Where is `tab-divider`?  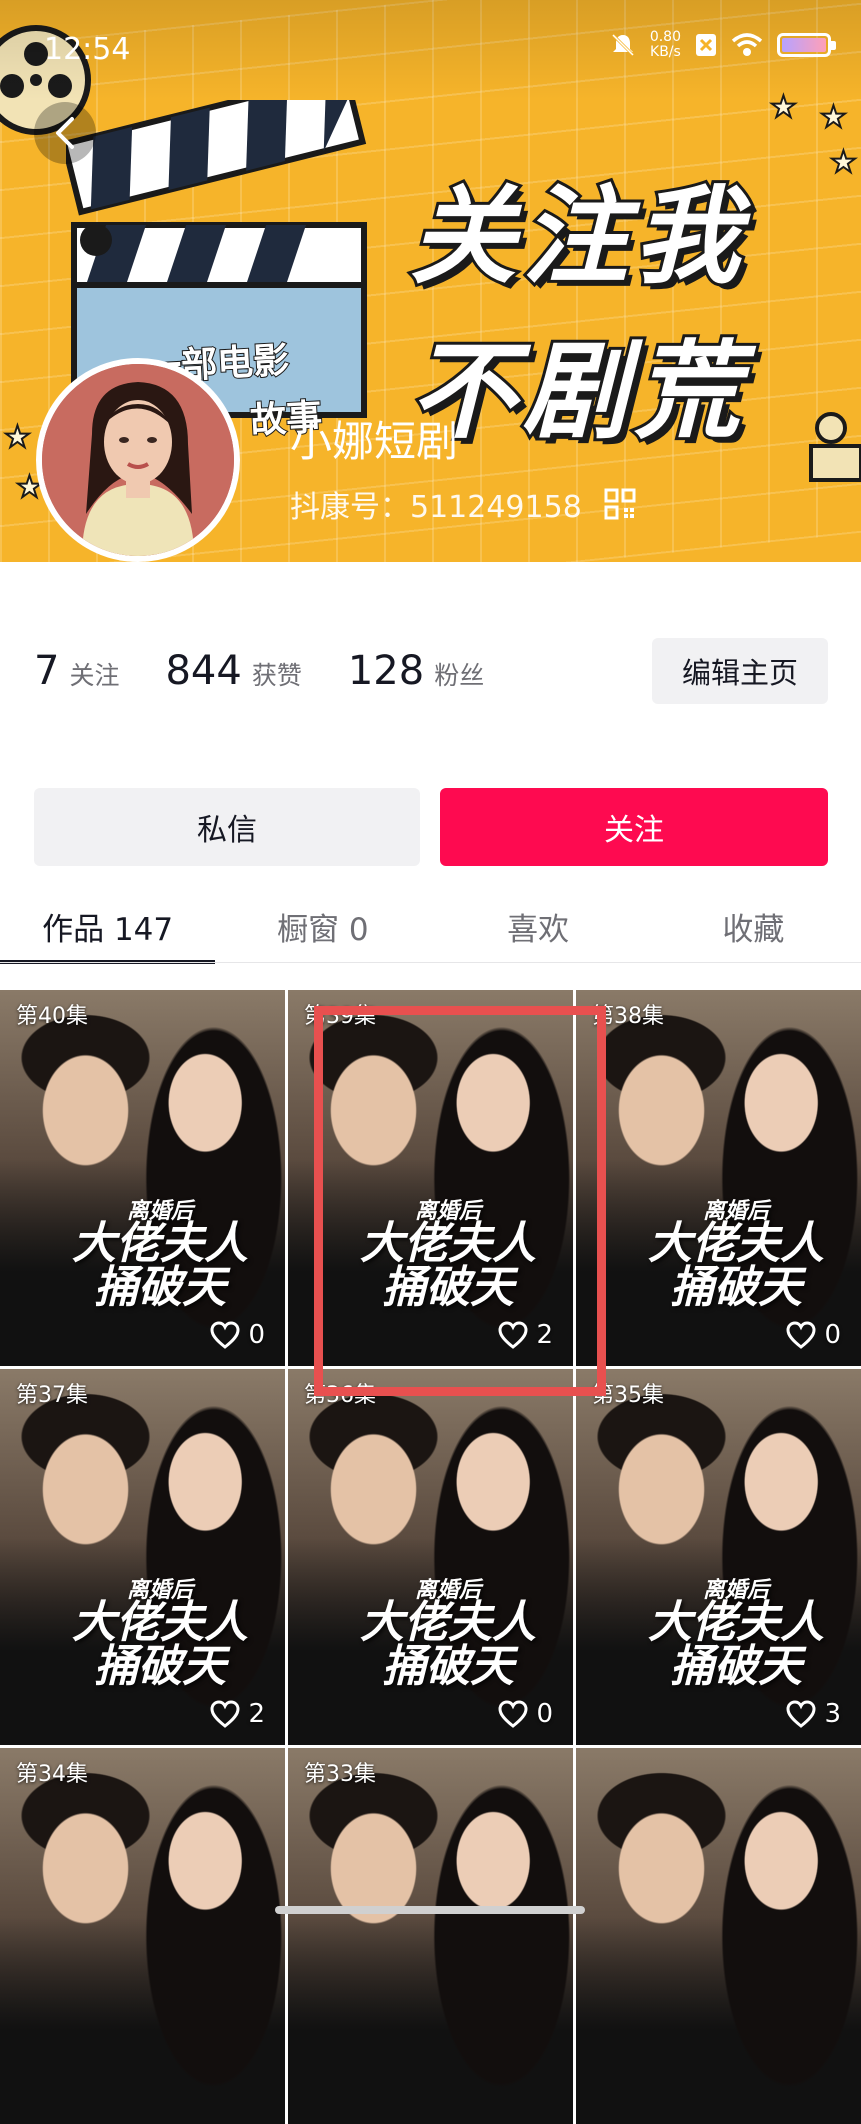 tab-divider is located at coordinates (430, 962).